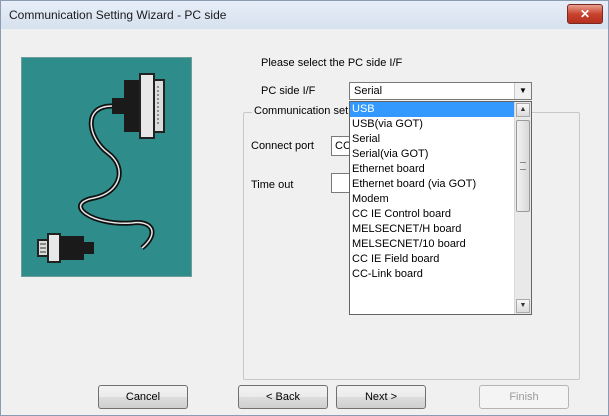  I want to click on close-icon: ✕, so click(585, 14).